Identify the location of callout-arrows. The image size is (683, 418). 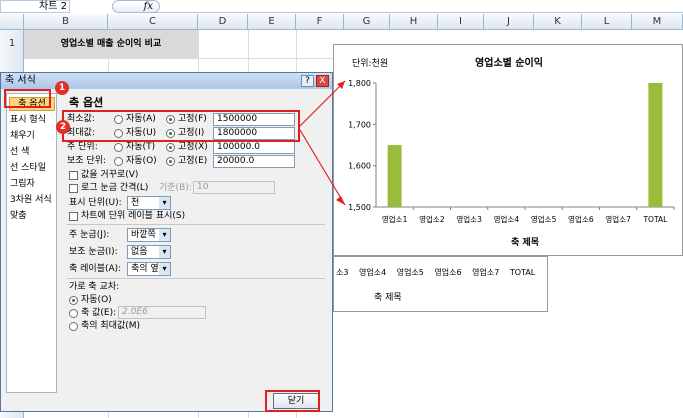
(322, 143).